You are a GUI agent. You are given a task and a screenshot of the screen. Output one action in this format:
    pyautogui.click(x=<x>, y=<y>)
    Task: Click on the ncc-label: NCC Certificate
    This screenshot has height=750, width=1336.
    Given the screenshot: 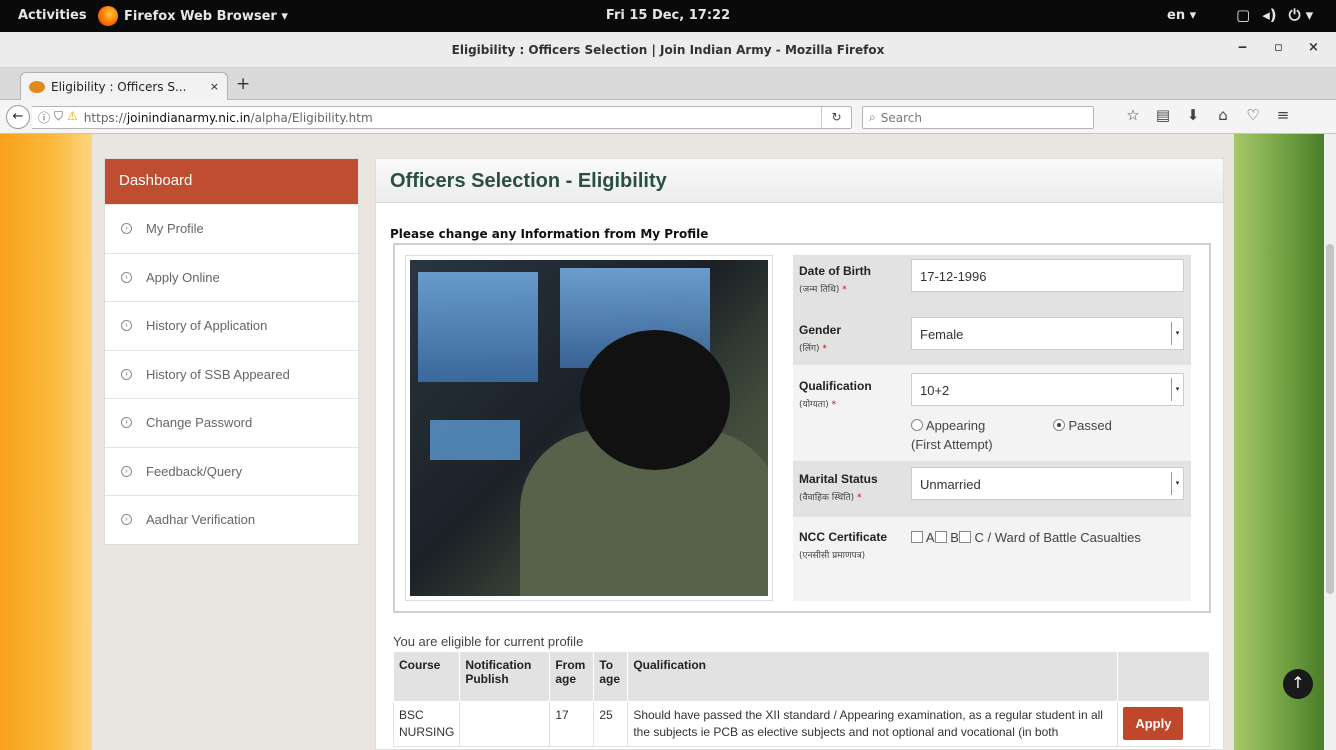 What is the action you would take?
    pyautogui.click(x=843, y=537)
    